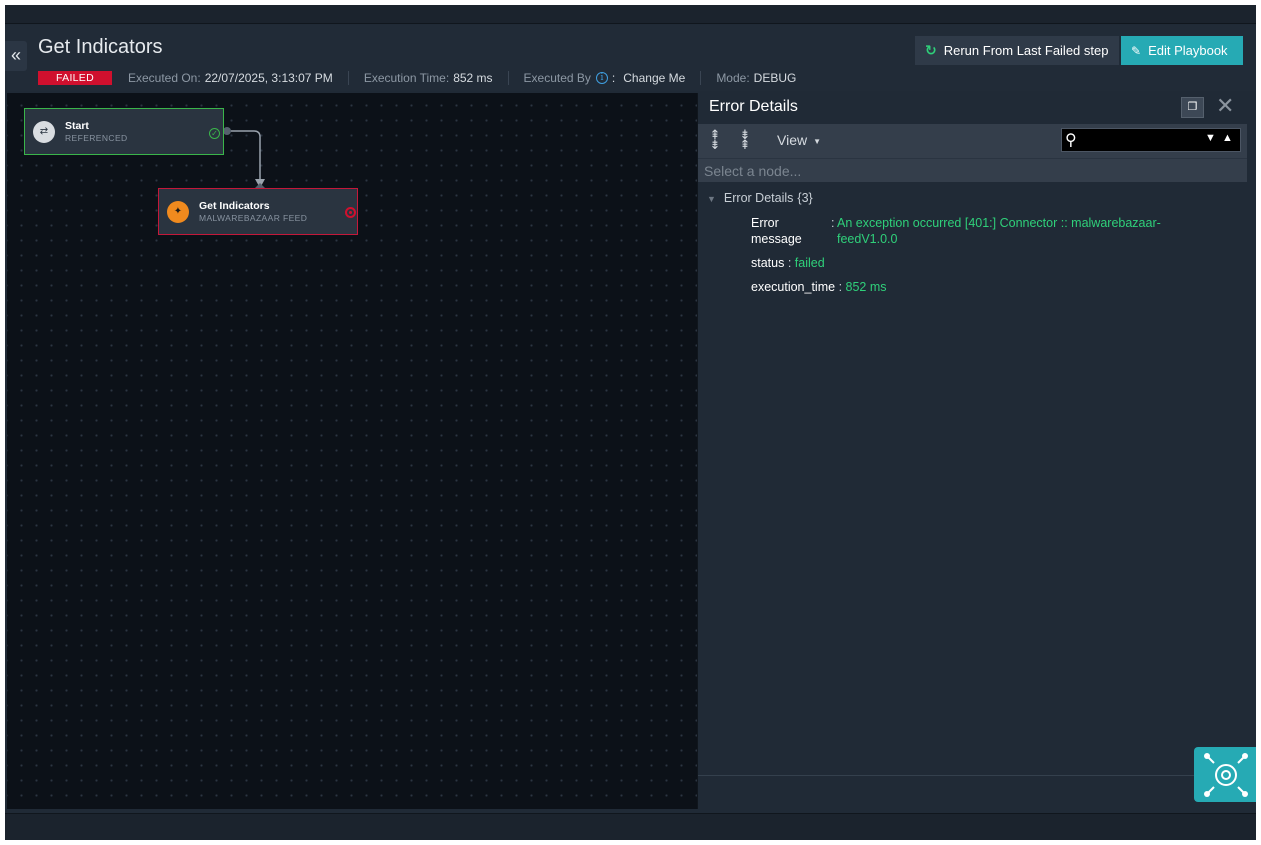 This screenshot has height=845, width=1261. I want to click on node-title: Get Indicators, so click(234, 205).